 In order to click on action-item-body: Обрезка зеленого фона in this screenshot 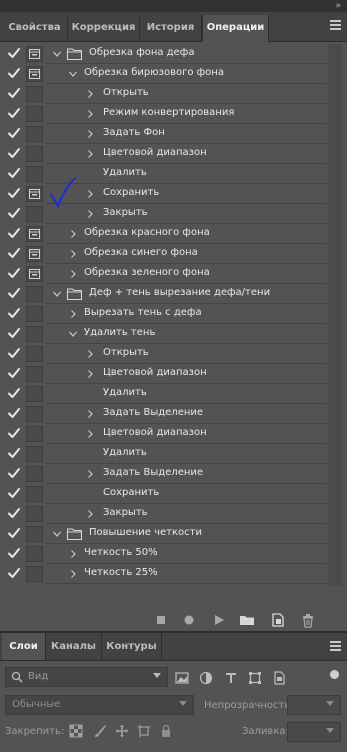, I will do `click(186, 274)`.